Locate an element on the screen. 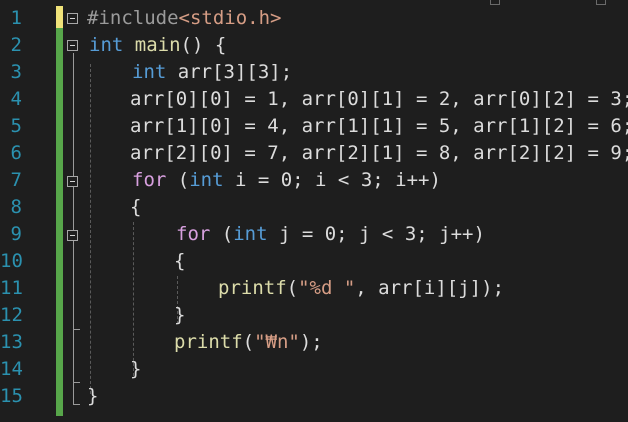 The width and height of the screenshot is (628, 422). code-line: int main() { is located at coordinates (157, 45).